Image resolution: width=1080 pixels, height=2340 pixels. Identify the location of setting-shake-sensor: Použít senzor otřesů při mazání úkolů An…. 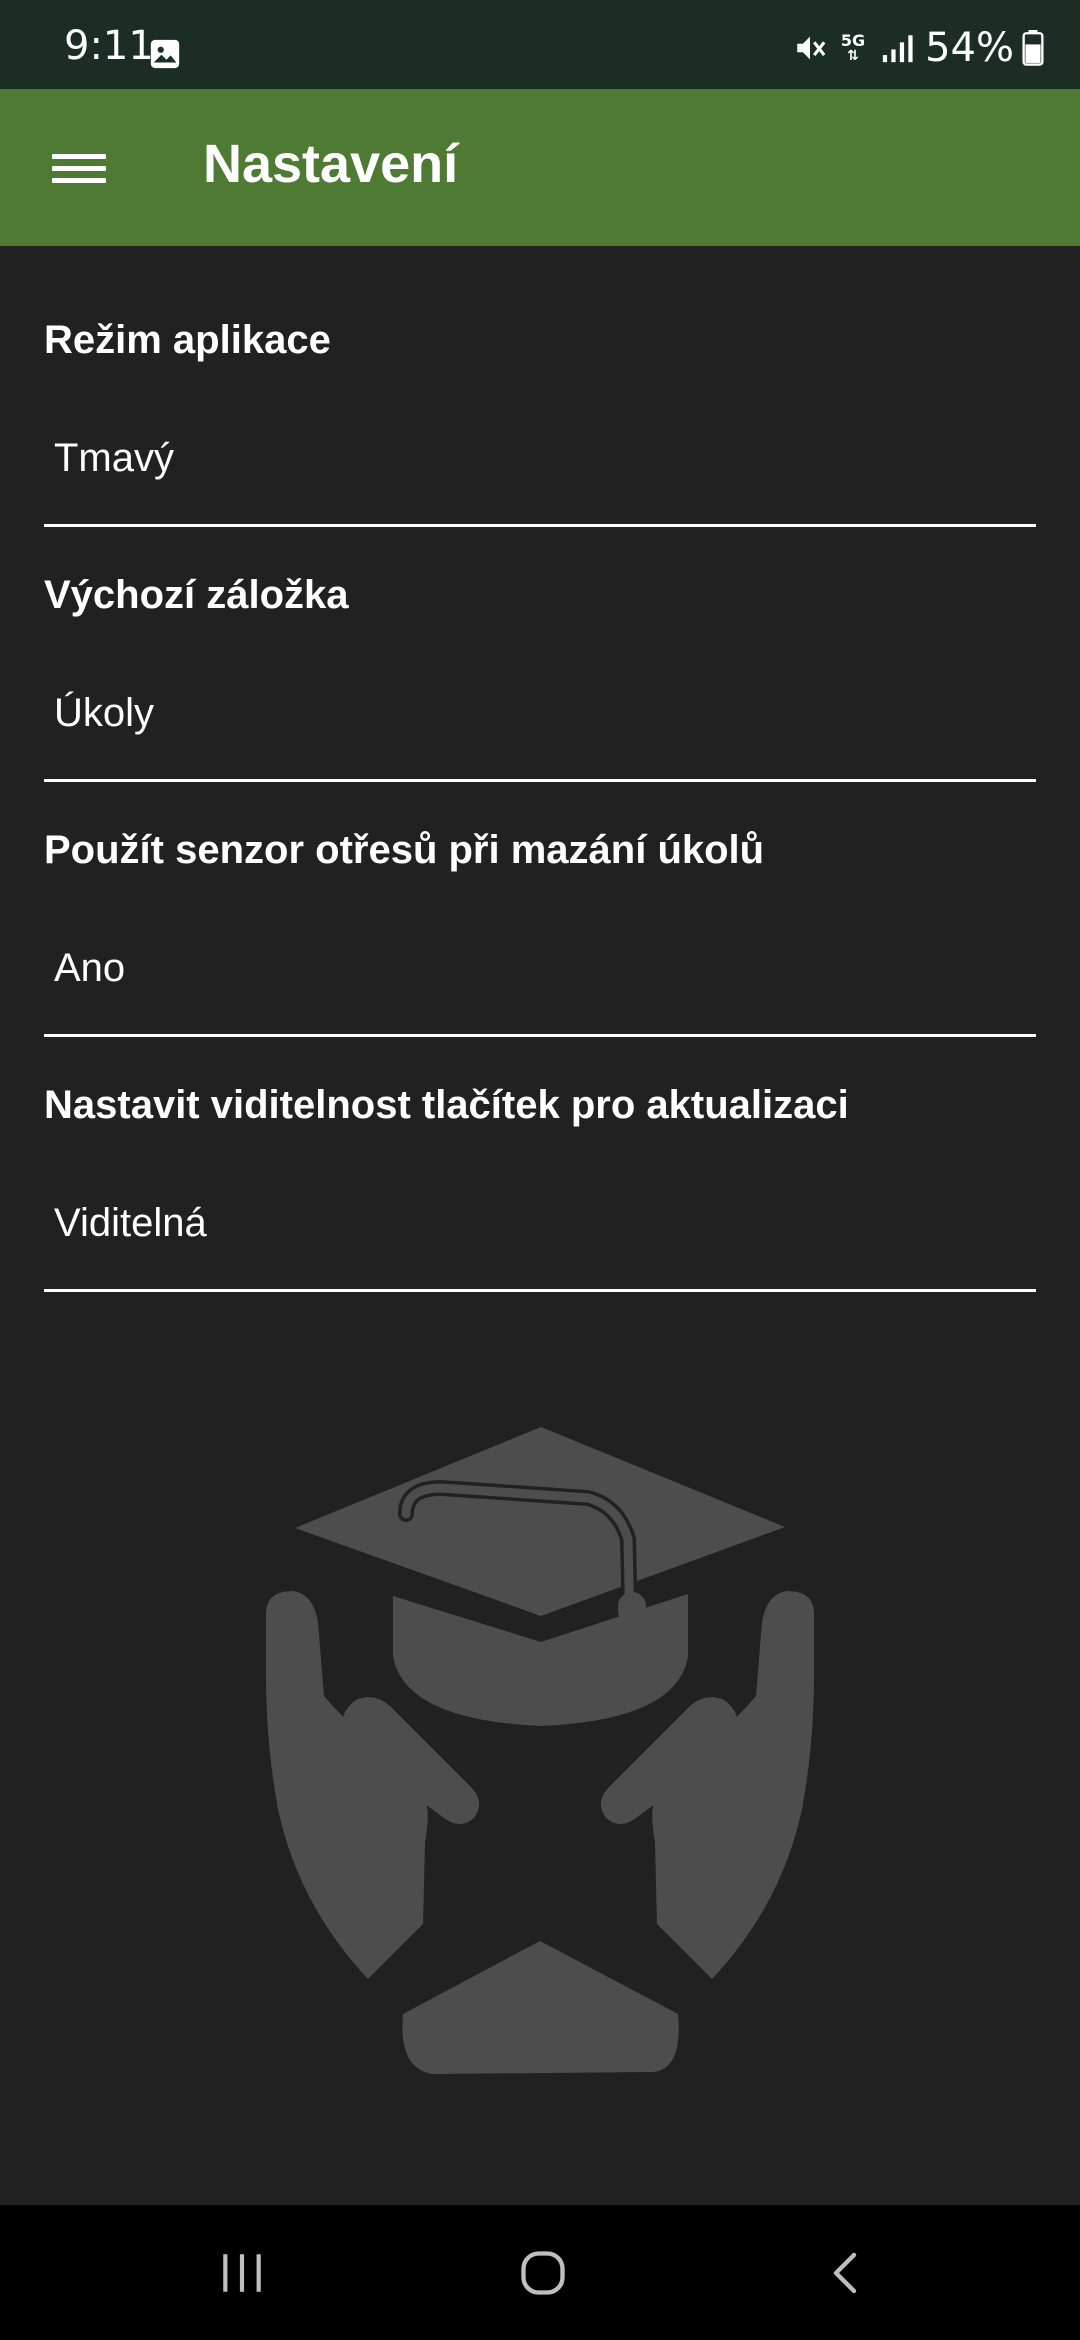
(540, 896).